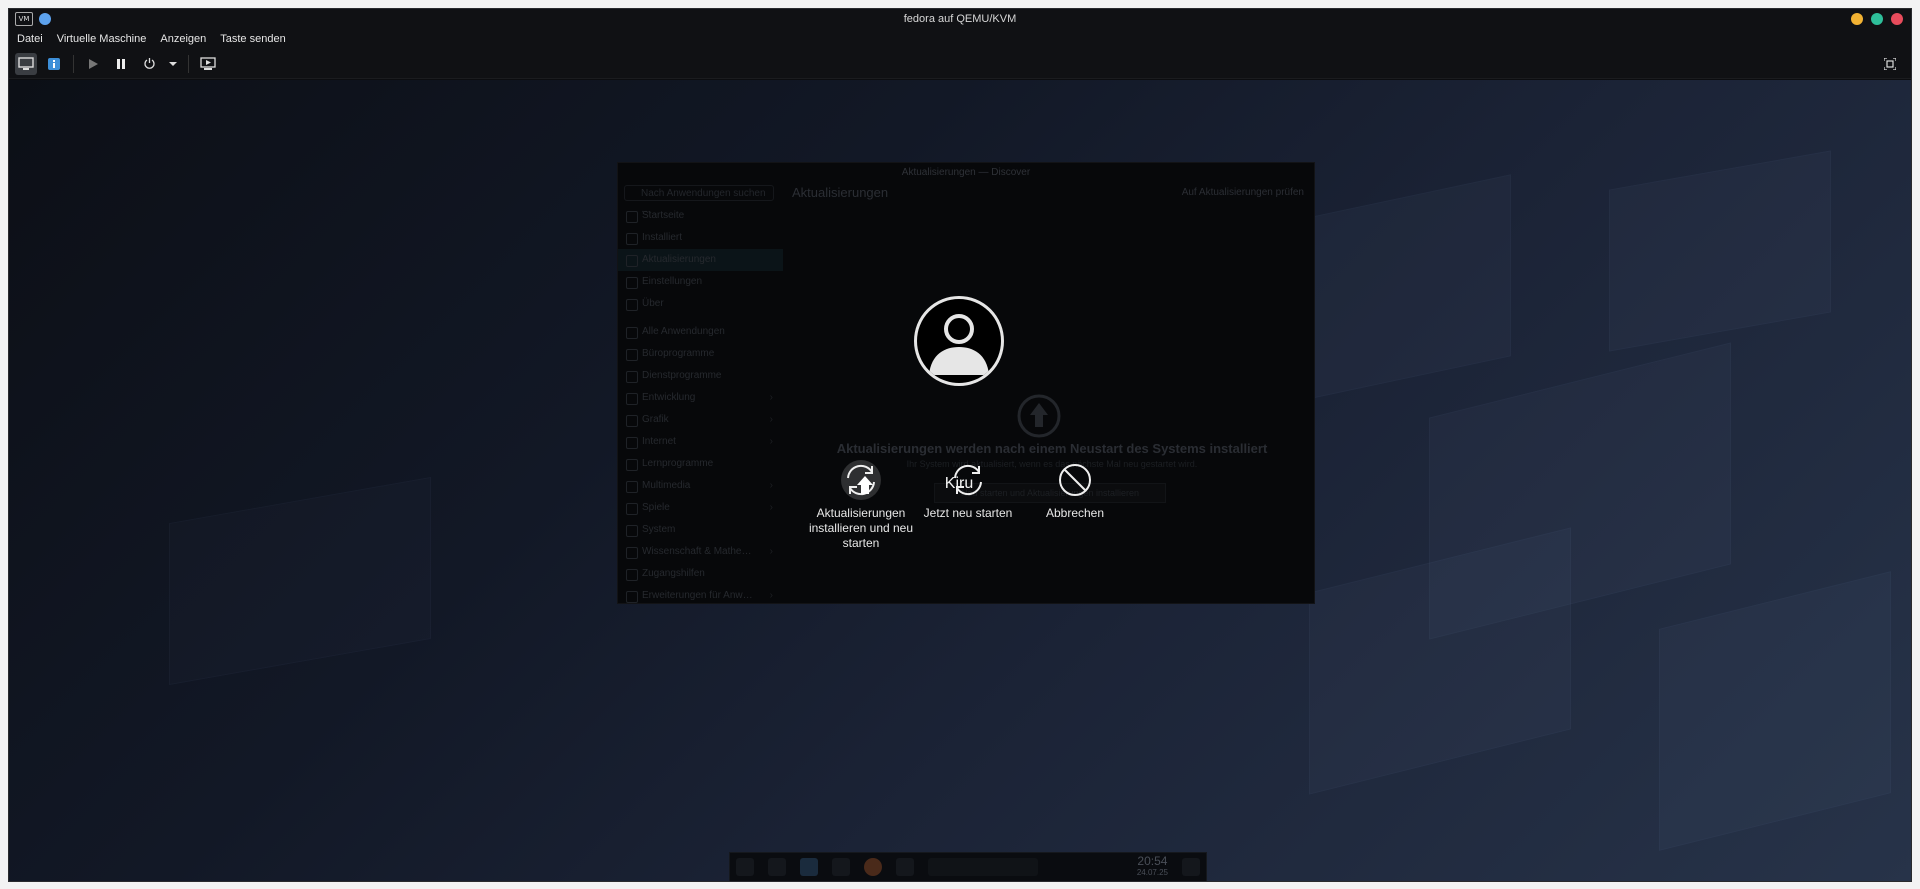  Describe the element at coordinates (1039, 416) in the screenshot. I see `update-large-icon` at that location.